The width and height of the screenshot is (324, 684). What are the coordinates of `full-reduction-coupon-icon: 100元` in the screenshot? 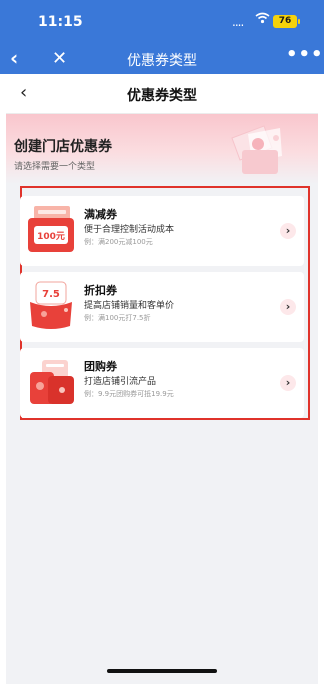 It's located at (51, 229).